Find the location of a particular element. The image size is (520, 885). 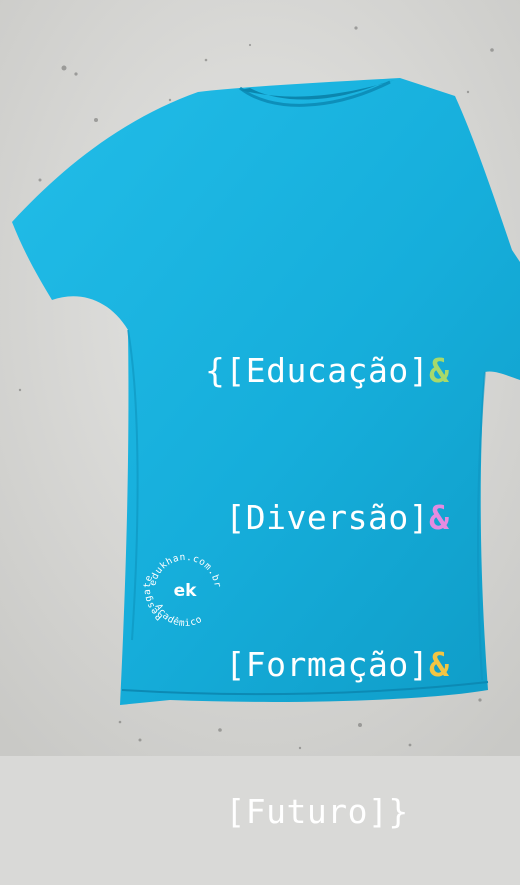

print-line-formacao: [Formação]& is located at coordinates (327, 664).